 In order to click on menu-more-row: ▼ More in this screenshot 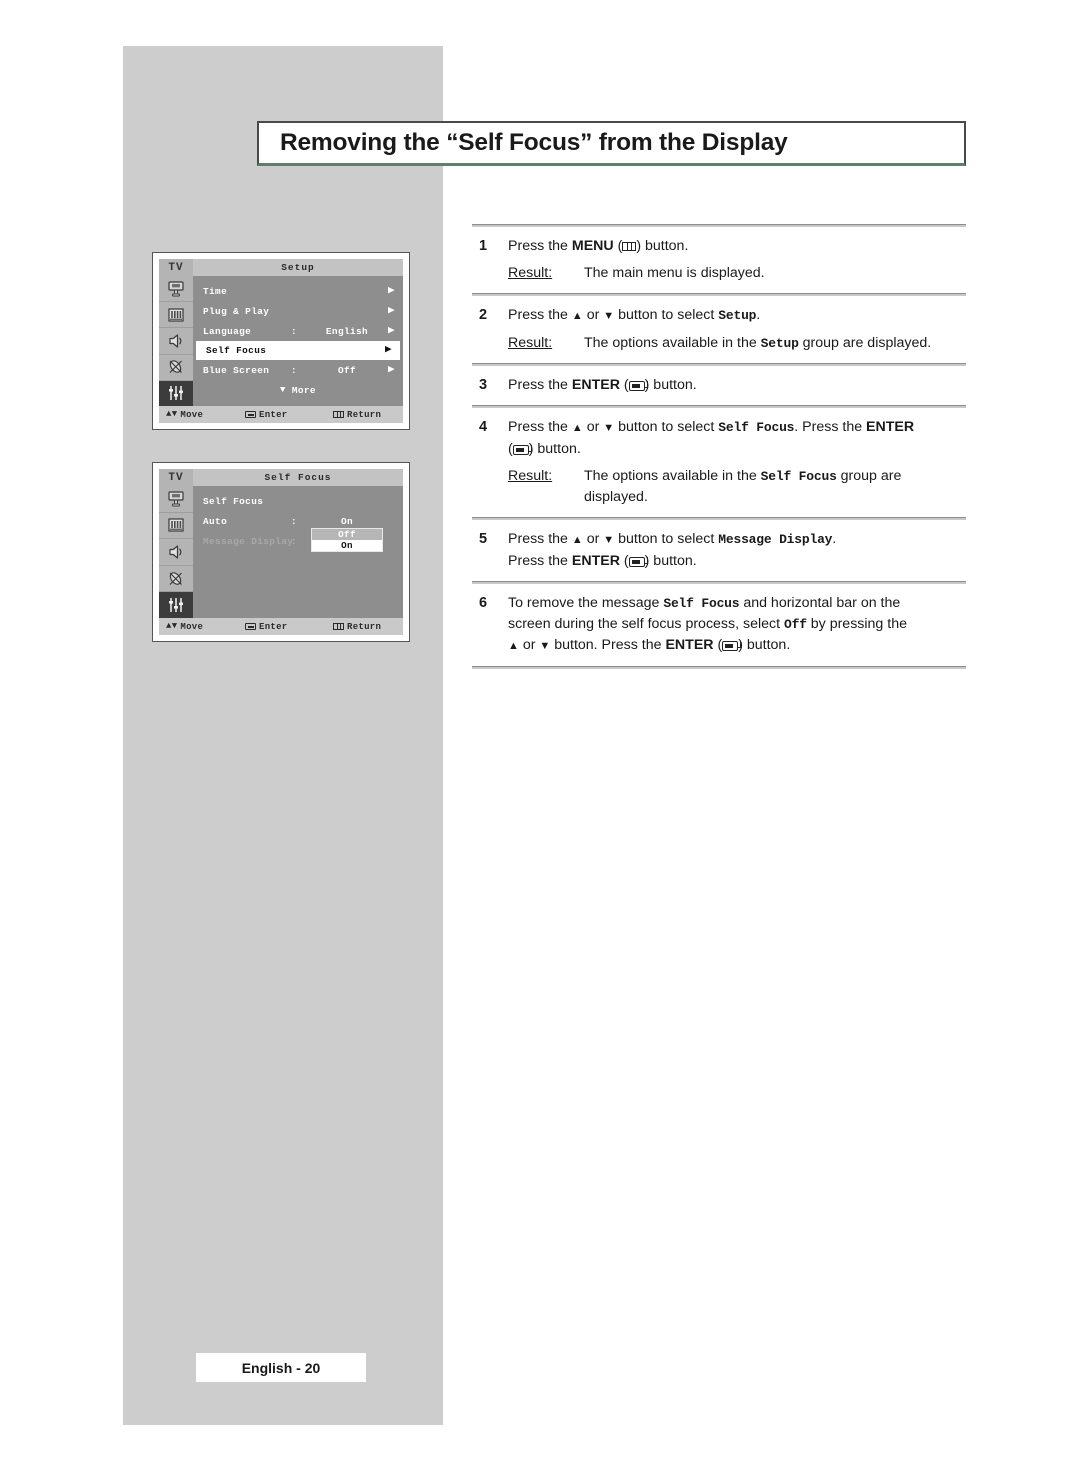, I will do `click(298, 390)`.